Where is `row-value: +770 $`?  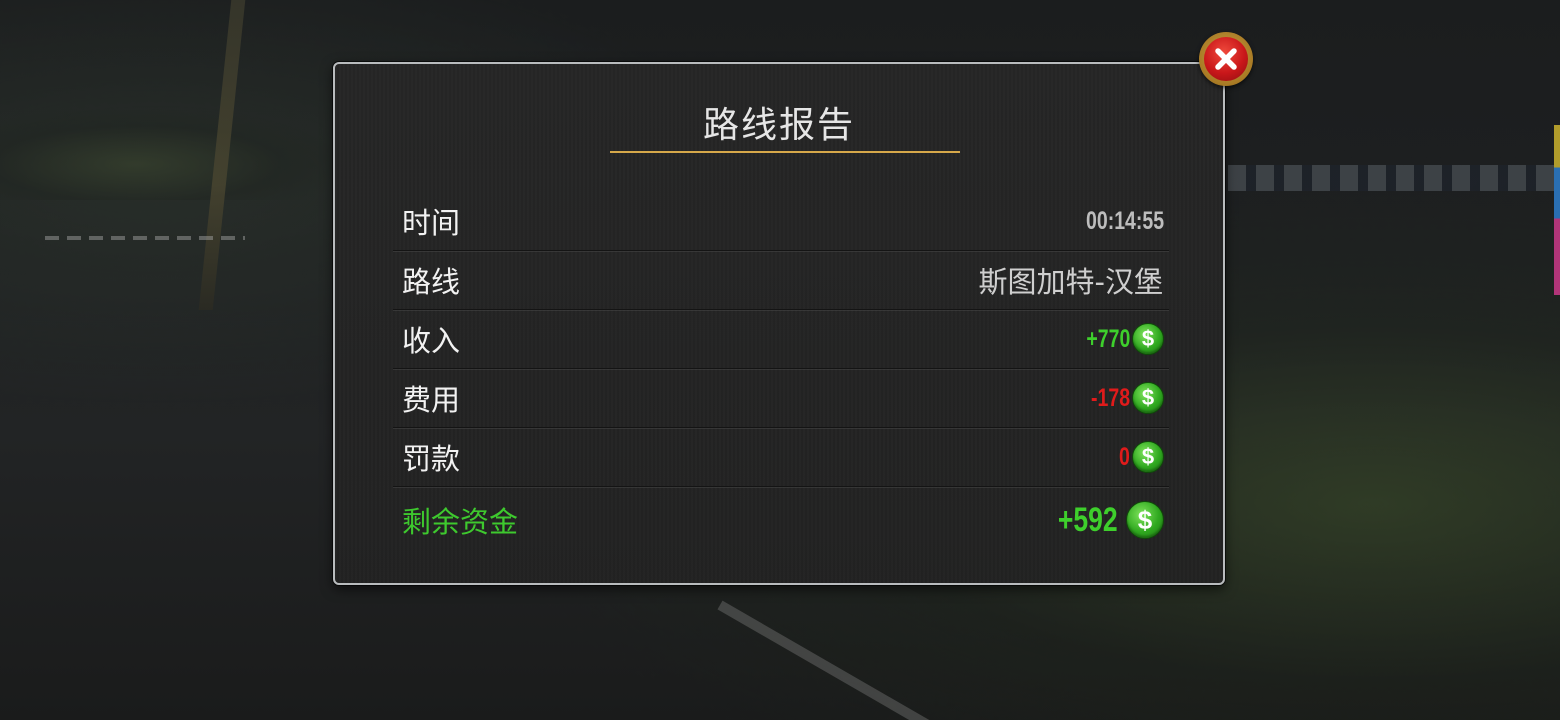
row-value: +770 $ is located at coordinates (1121, 339).